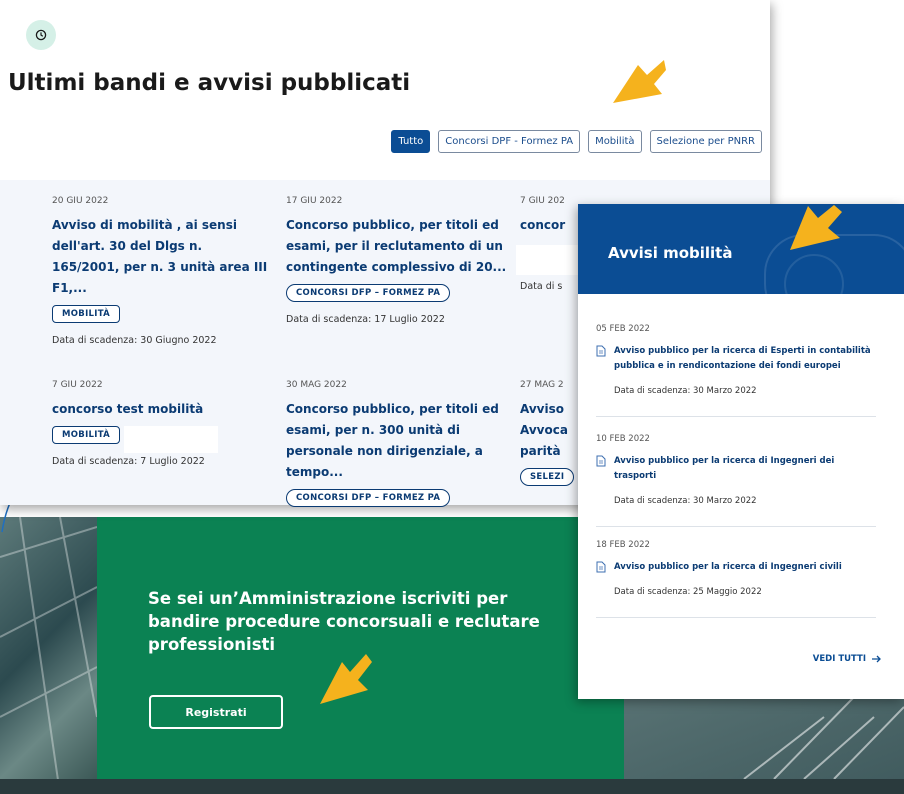 This screenshot has width=904, height=794. I want to click on notice-date: 18 FEB 2022, so click(623, 545).